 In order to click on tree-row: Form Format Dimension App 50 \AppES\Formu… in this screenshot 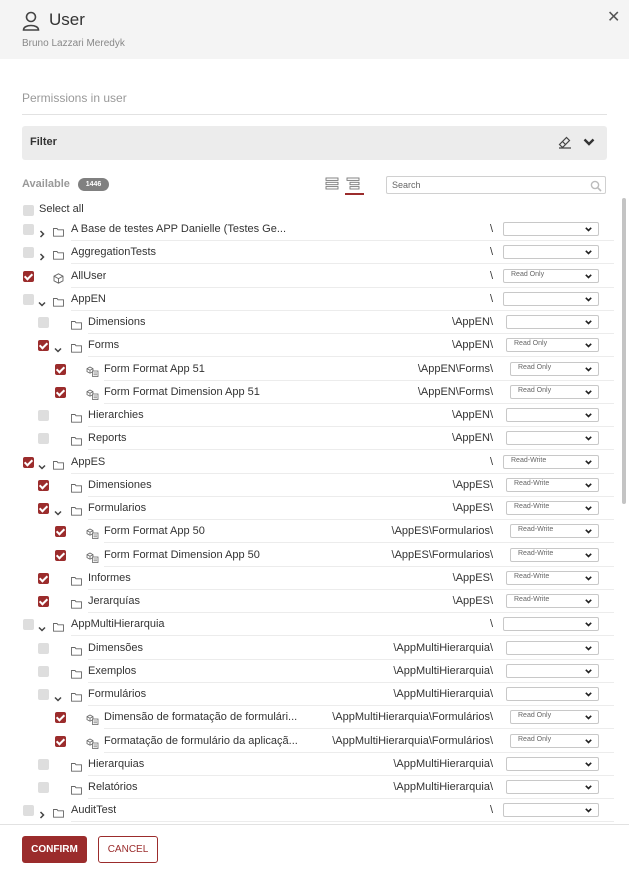, I will do `click(307, 555)`.